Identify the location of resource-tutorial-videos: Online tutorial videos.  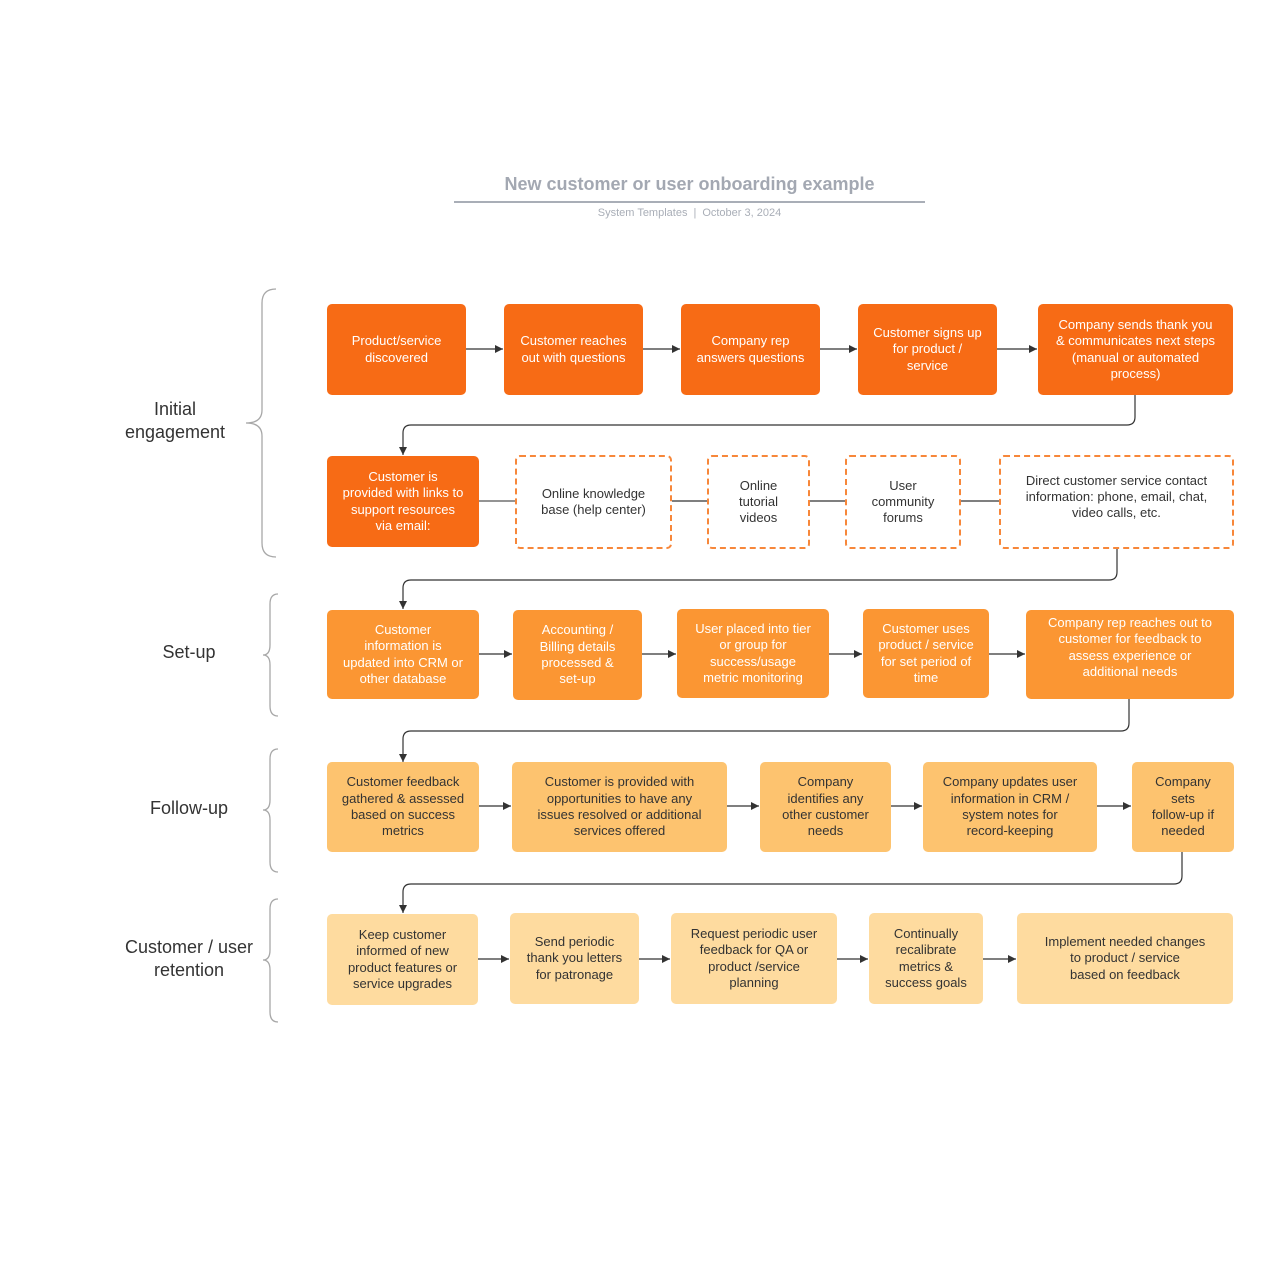
(758, 502).